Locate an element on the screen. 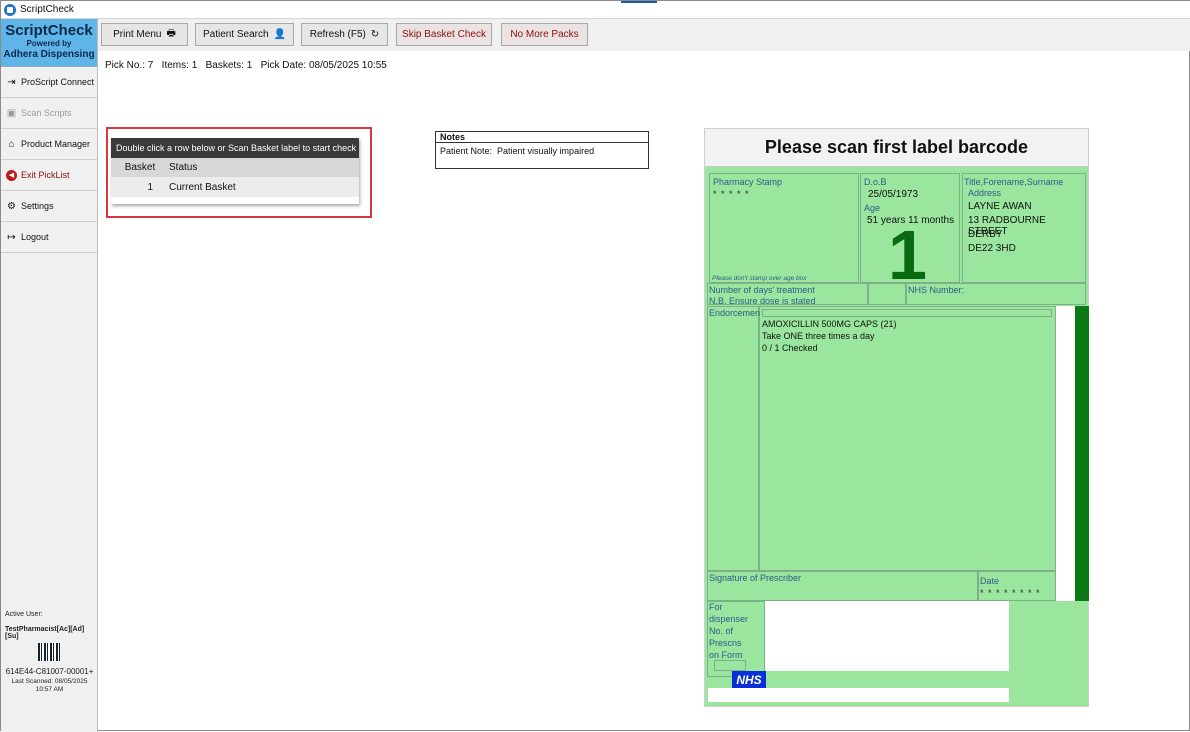 This screenshot has width=1190, height=732. skip-basket-check-label: Skip Basket Check is located at coordinates (444, 34).